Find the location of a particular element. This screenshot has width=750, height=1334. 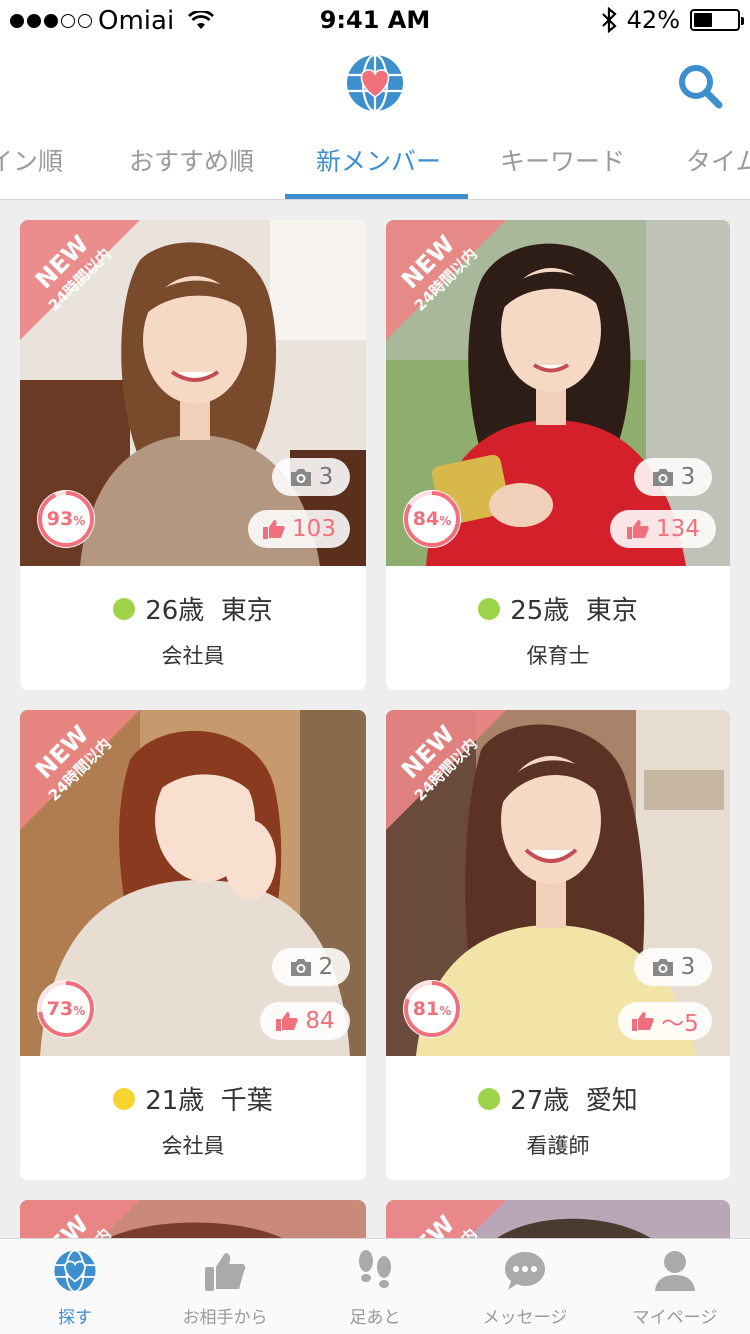

occupation: 保育士 is located at coordinates (558, 656).